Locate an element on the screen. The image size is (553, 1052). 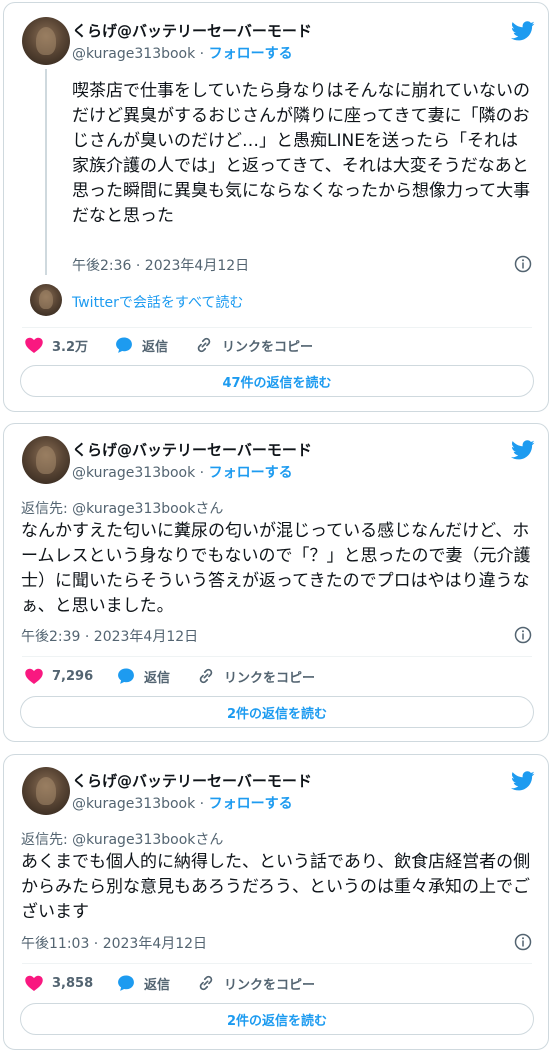
like-count: 3,858 is located at coordinates (73, 983).